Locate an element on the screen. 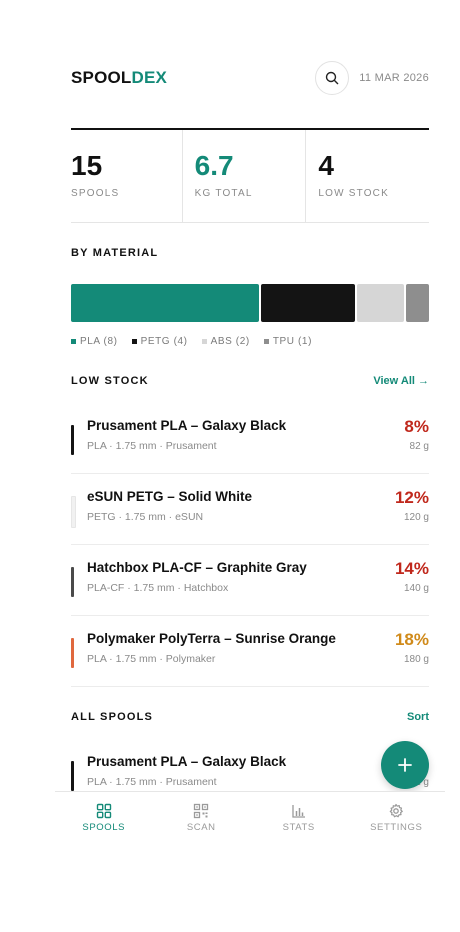 The height and width of the screenshot is (932, 460). stat-low-stock: 4 LOW STOCK is located at coordinates (367, 176).